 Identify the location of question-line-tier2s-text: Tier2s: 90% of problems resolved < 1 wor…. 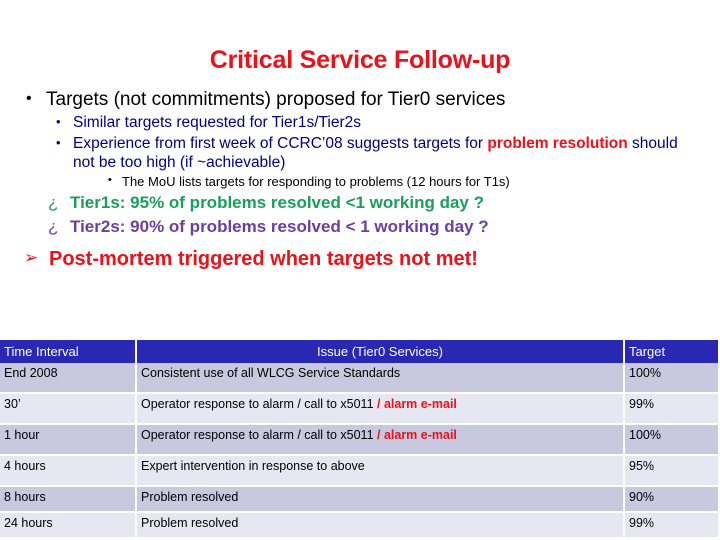
(279, 227).